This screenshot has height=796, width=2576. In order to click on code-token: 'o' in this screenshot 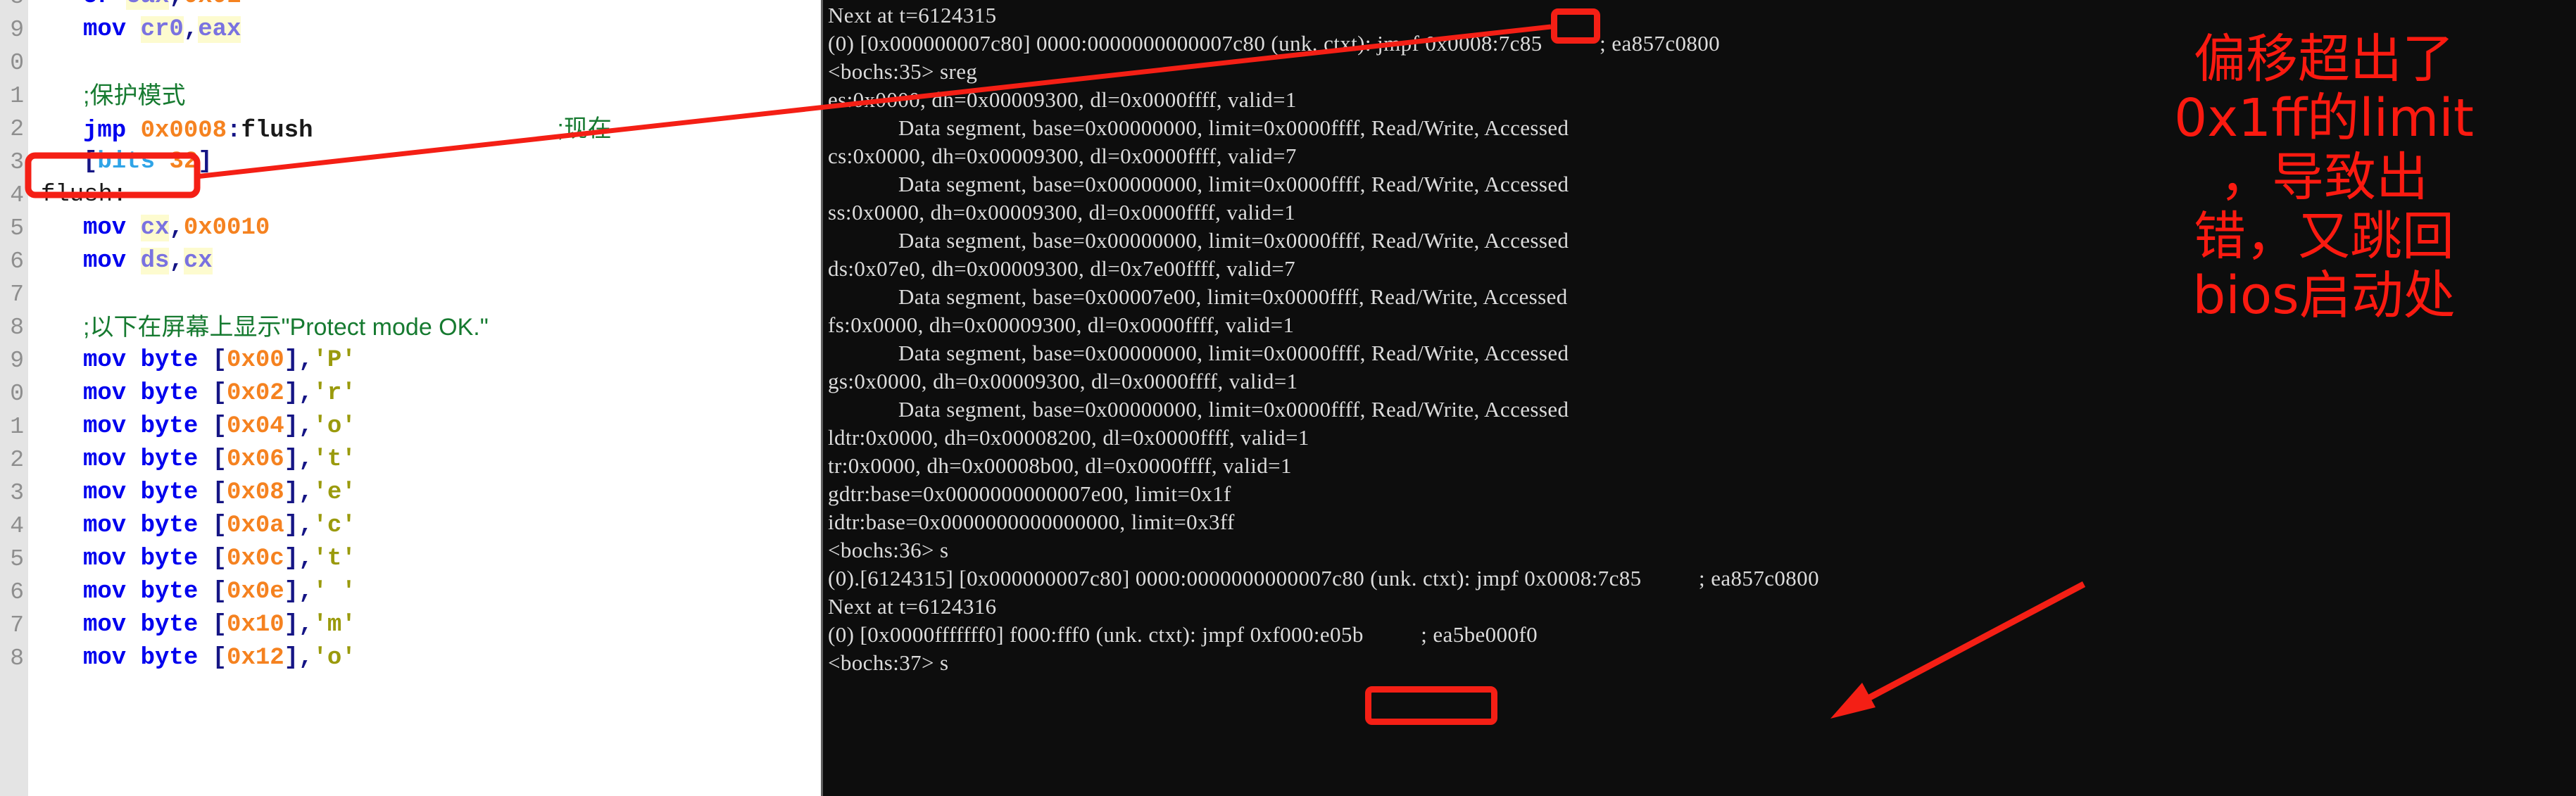, I will do `click(334, 658)`.